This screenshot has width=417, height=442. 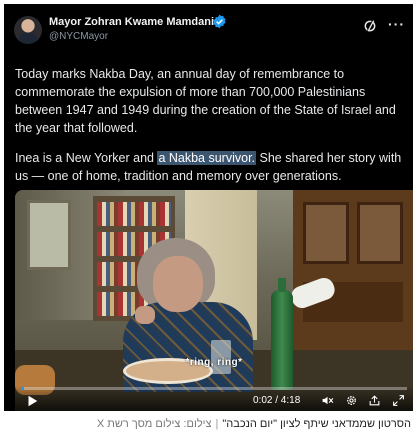 What do you see at coordinates (351, 400) in the screenshot?
I see `settings-icon` at bounding box center [351, 400].